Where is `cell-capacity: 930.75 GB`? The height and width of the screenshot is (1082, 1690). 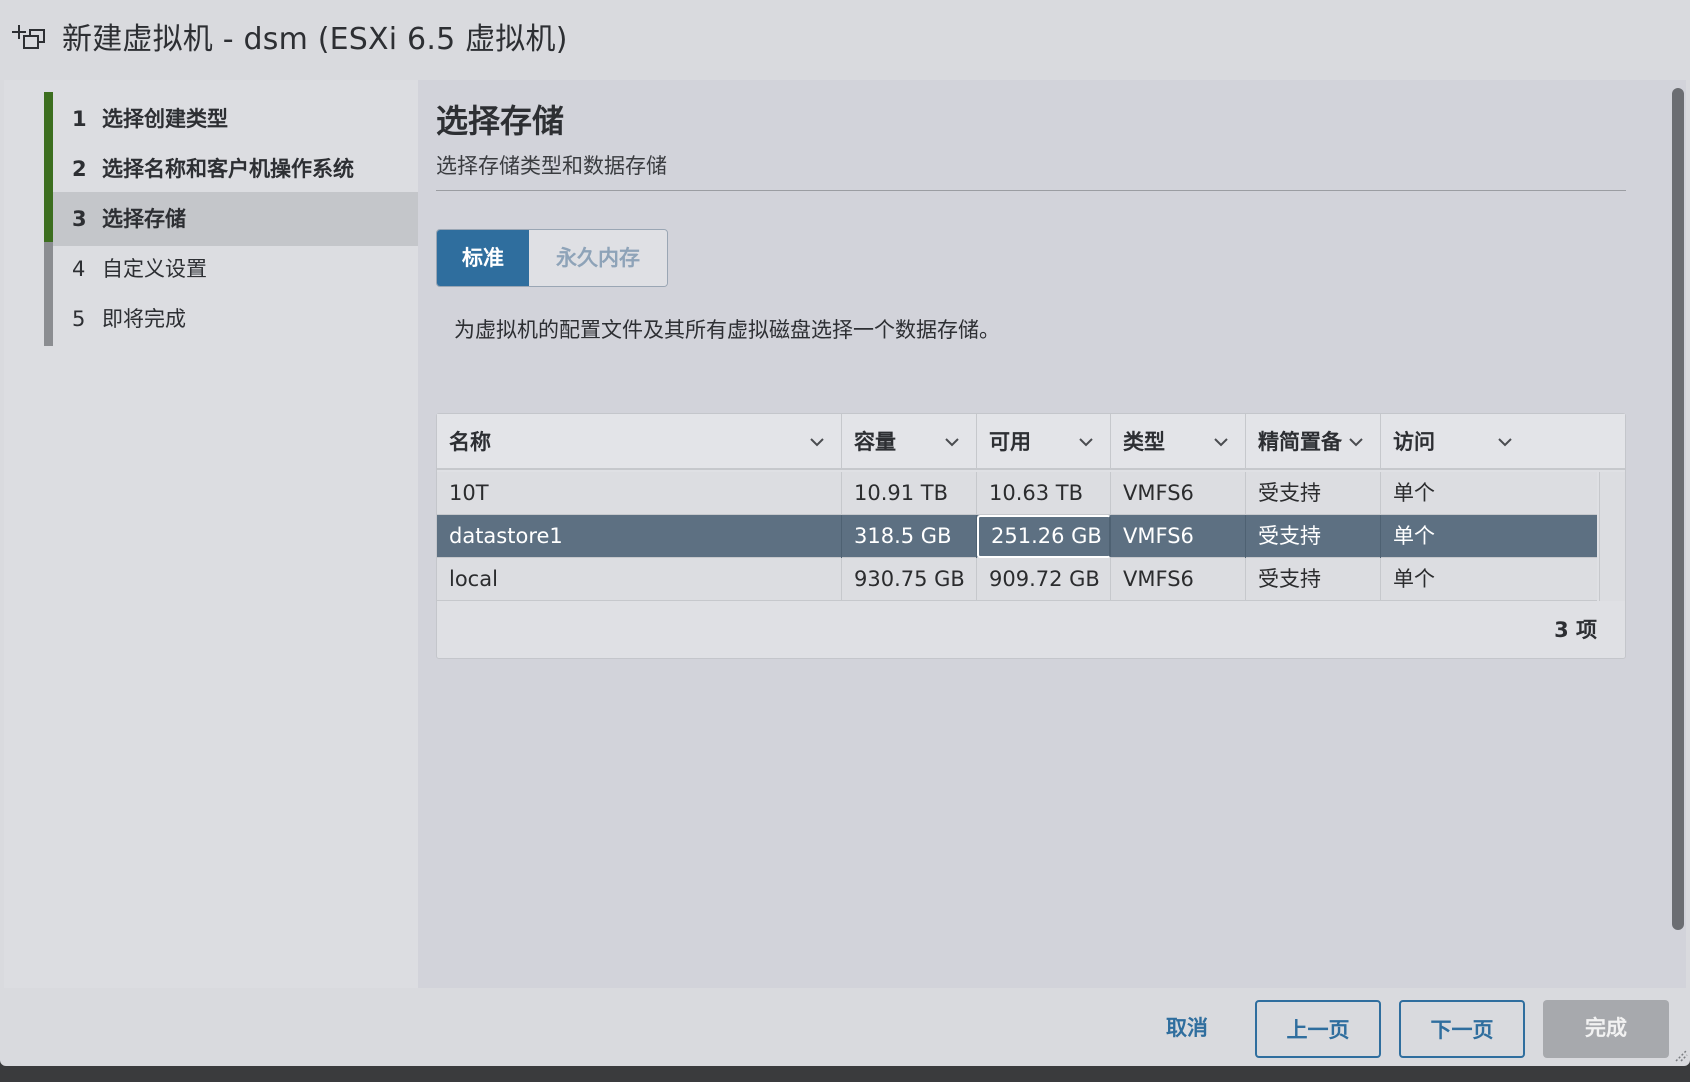 cell-capacity: 930.75 GB is located at coordinates (909, 579).